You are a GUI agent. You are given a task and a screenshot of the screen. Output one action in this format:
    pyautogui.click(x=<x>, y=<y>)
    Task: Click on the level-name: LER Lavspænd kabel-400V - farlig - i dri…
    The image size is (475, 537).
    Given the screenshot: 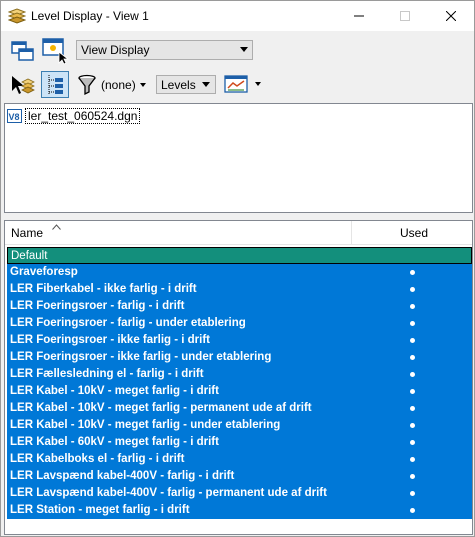 What is the action you would take?
    pyautogui.click(x=122, y=476)
    